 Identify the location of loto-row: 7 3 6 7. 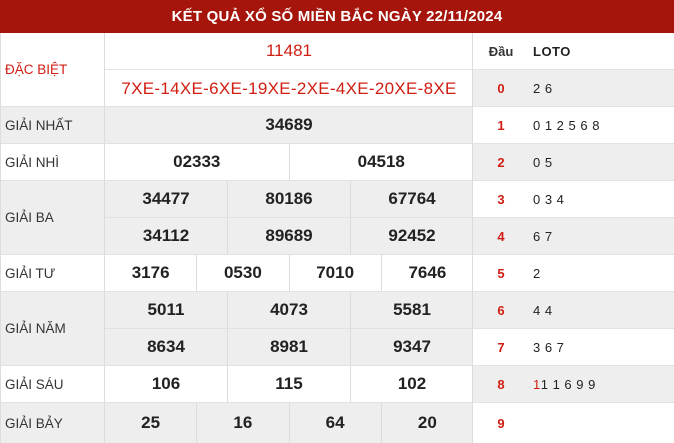
(573, 347).